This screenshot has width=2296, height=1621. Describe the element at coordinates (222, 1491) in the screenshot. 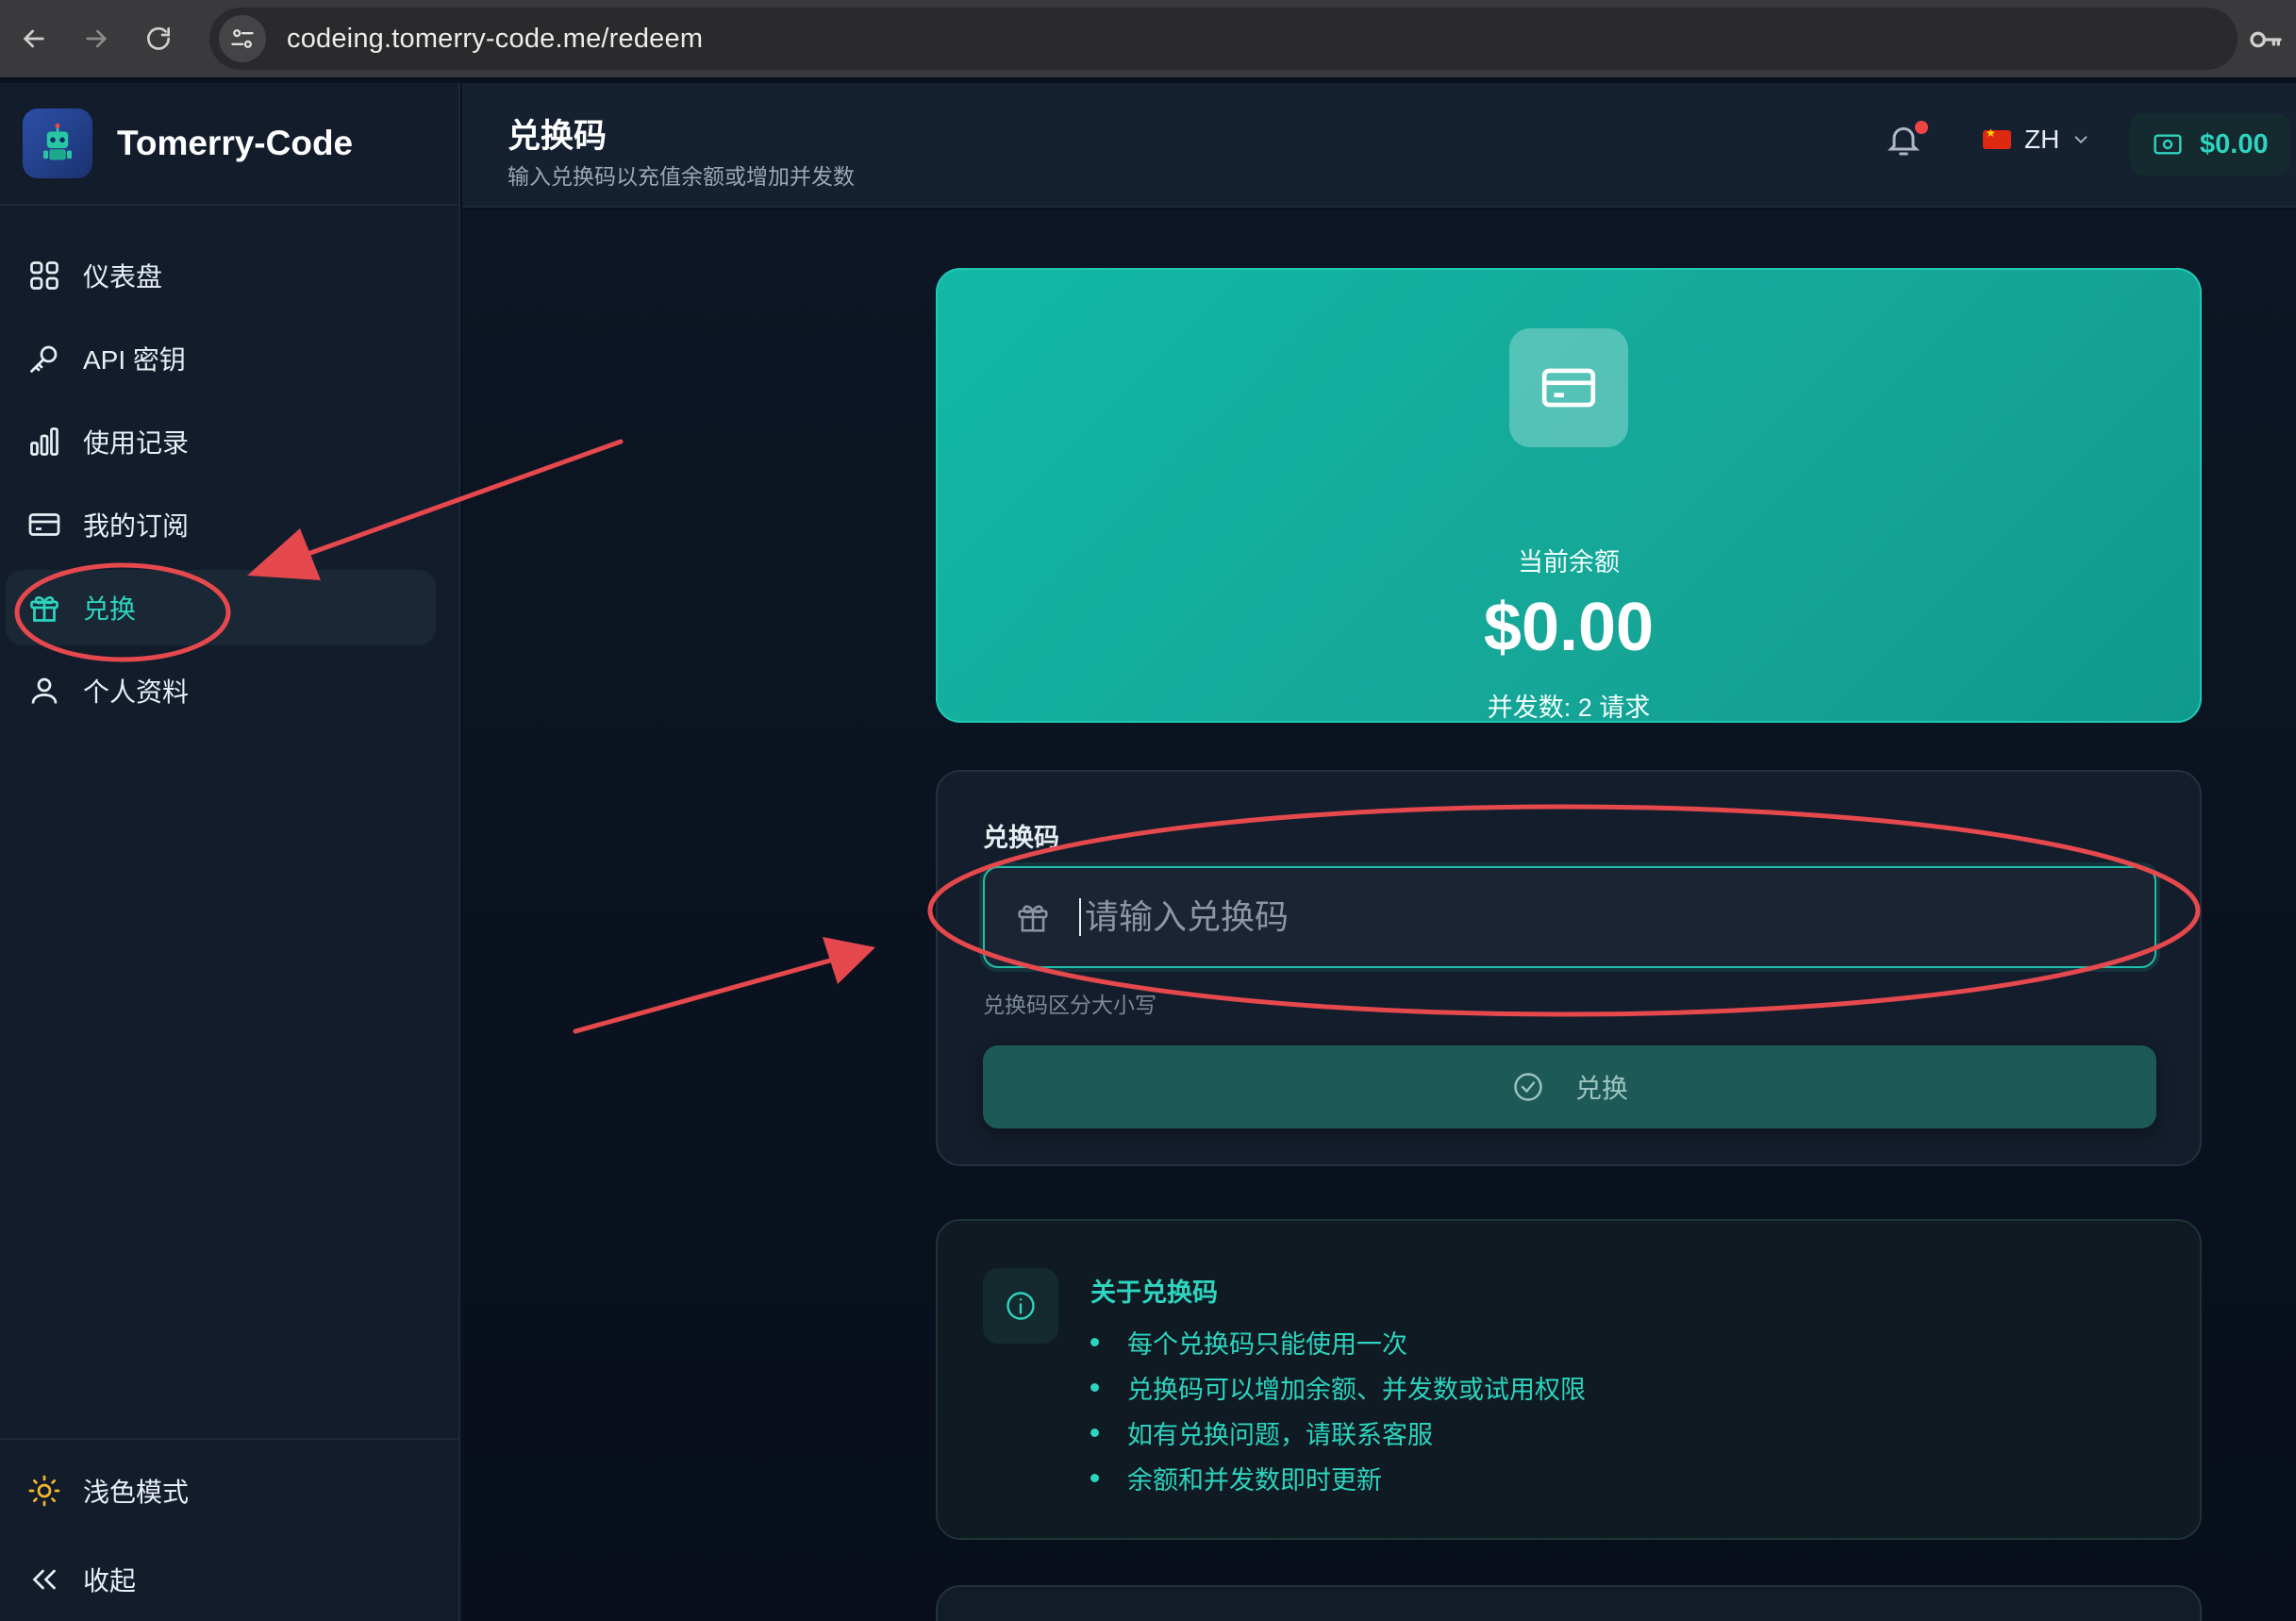

I see `theme-toggle-button: 浅色模式` at that location.